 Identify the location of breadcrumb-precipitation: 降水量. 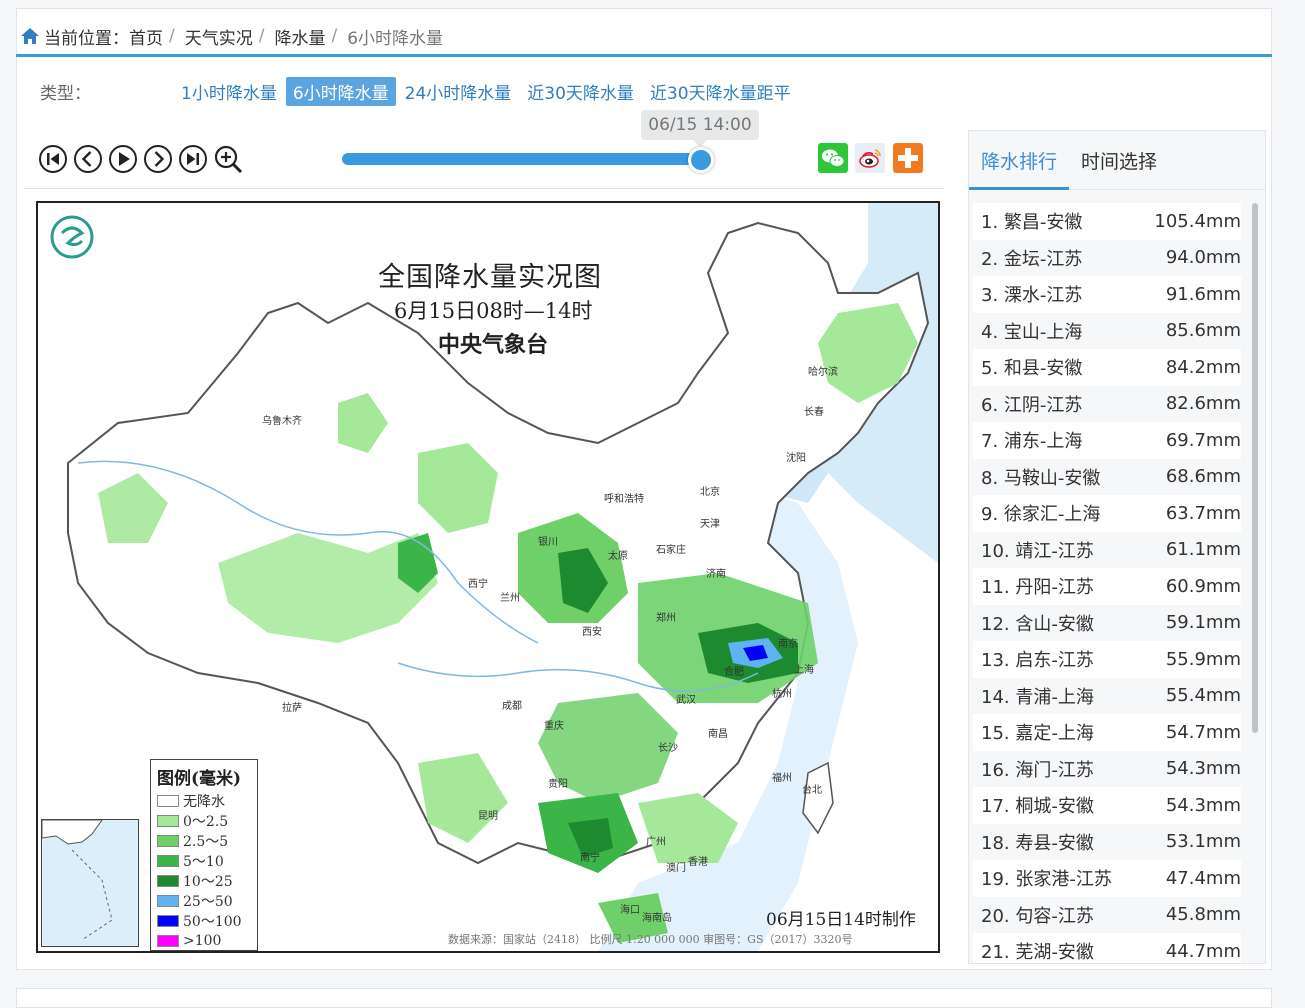
(299, 36).